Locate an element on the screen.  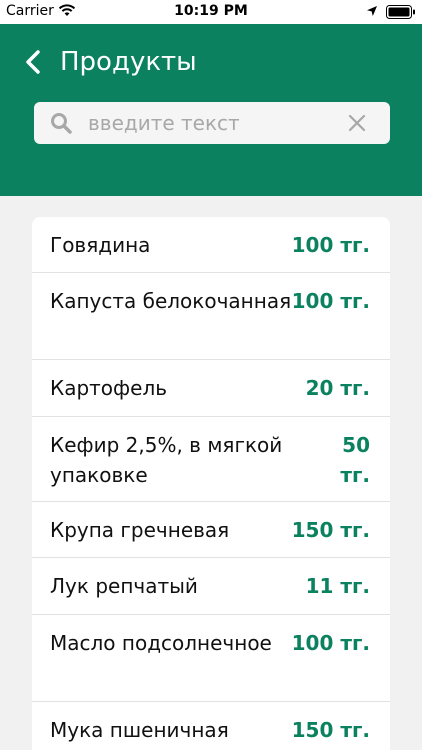
search-input is located at coordinates (213, 123).